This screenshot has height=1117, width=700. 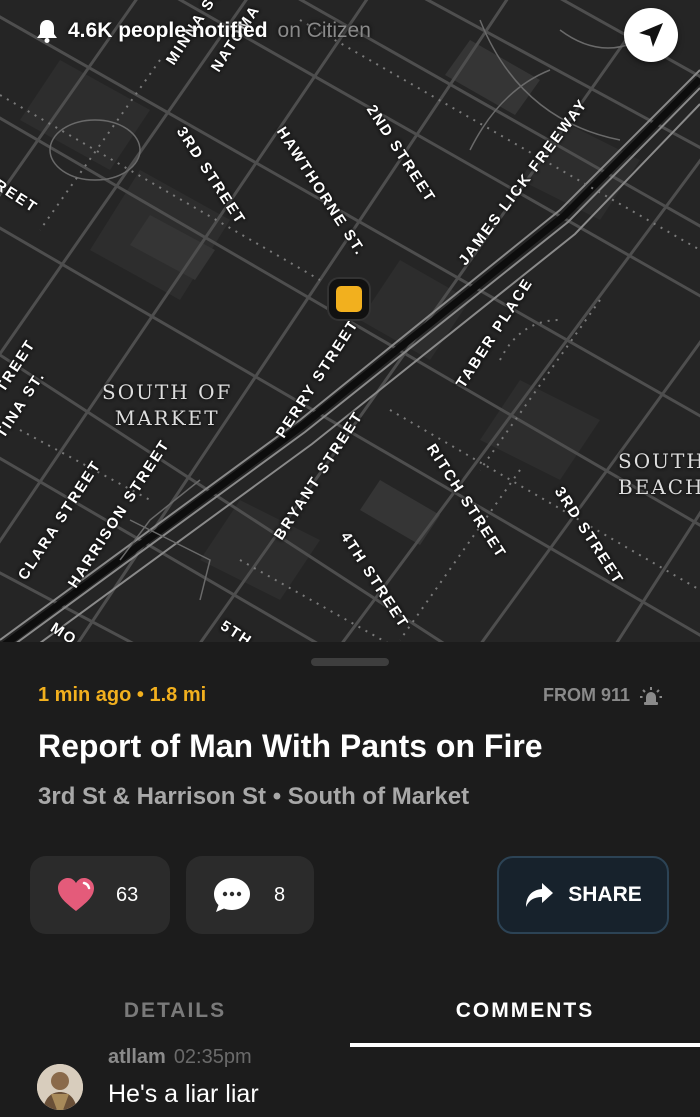 I want to click on bell-icon, so click(x=47, y=31).